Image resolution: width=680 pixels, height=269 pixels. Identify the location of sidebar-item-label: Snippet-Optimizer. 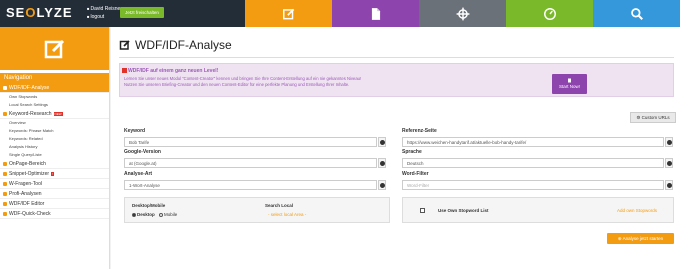
(29, 174).